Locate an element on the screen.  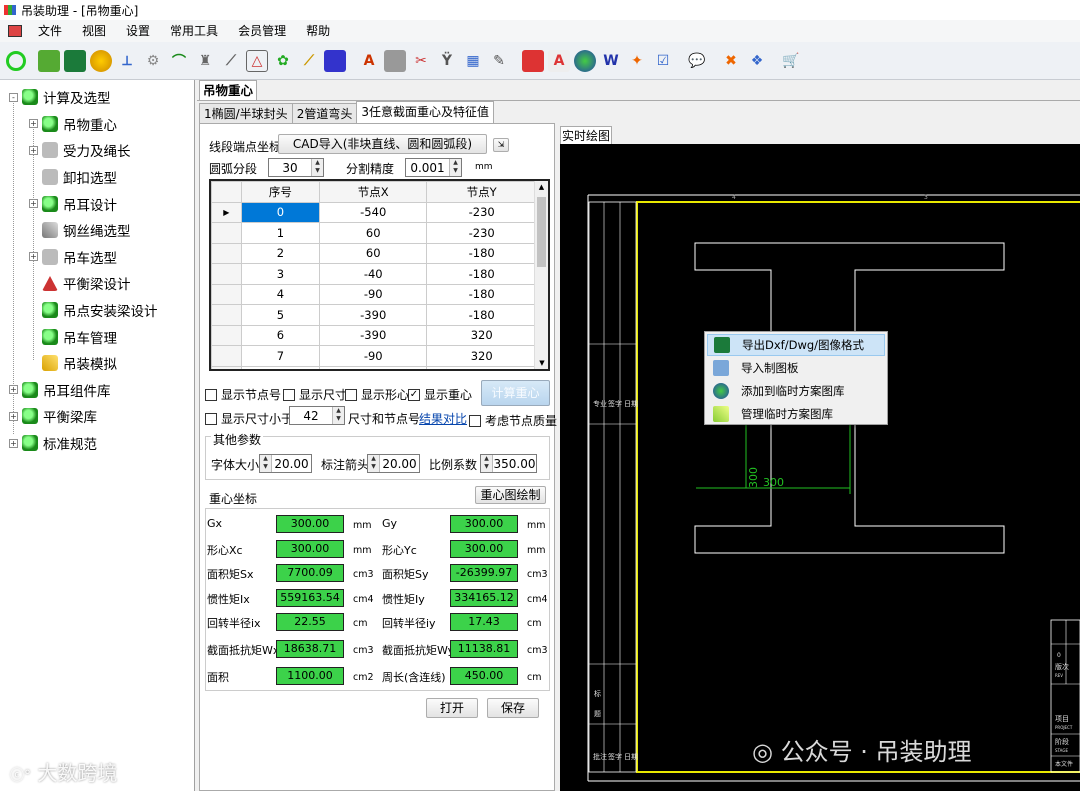
menu-member: 会员管理 is located at coordinates (262, 31).